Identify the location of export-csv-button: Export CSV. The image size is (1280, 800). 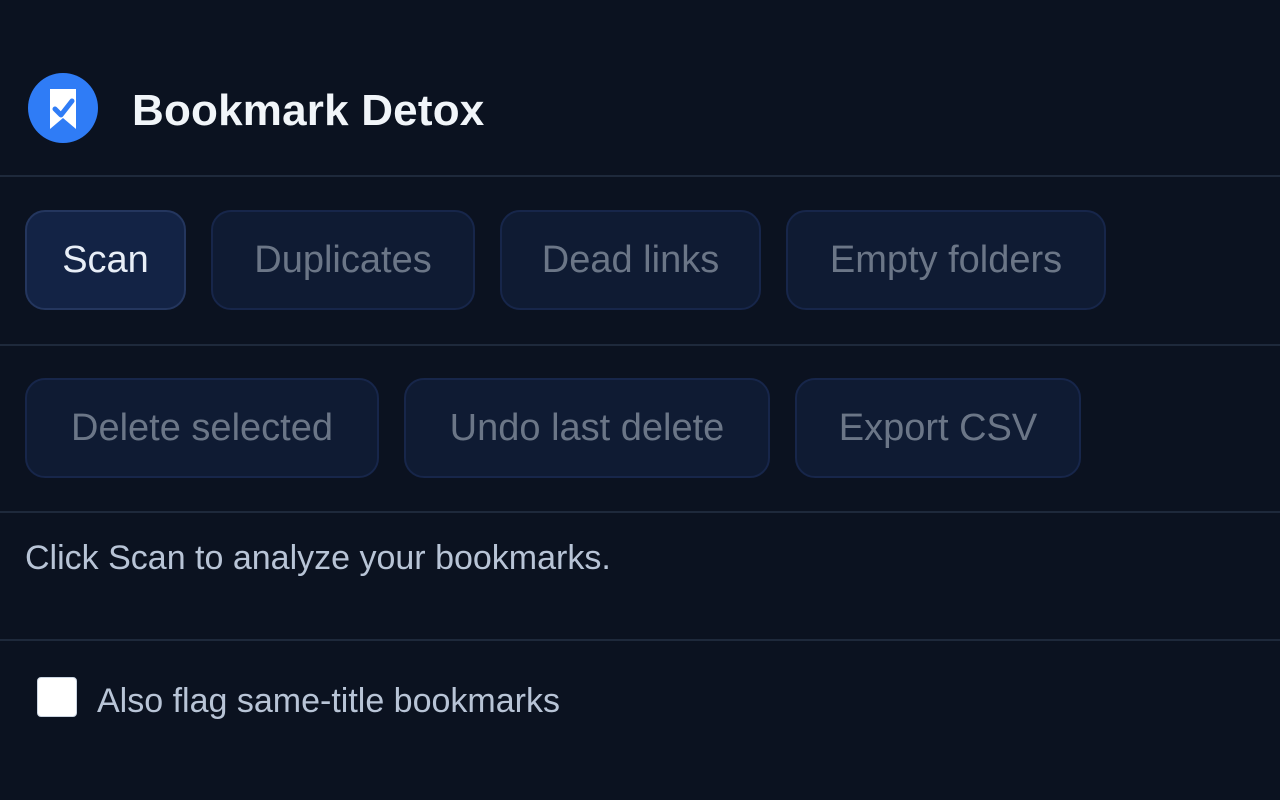
(938, 428).